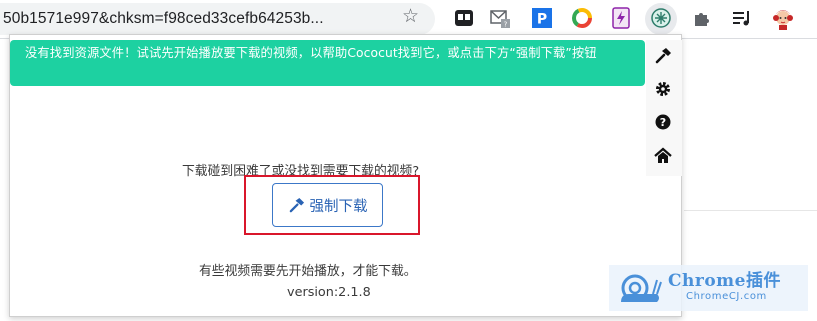 The width and height of the screenshot is (817, 321). Describe the element at coordinates (582, 18) in the screenshot. I see `chrome-ring-extension-icon` at that location.